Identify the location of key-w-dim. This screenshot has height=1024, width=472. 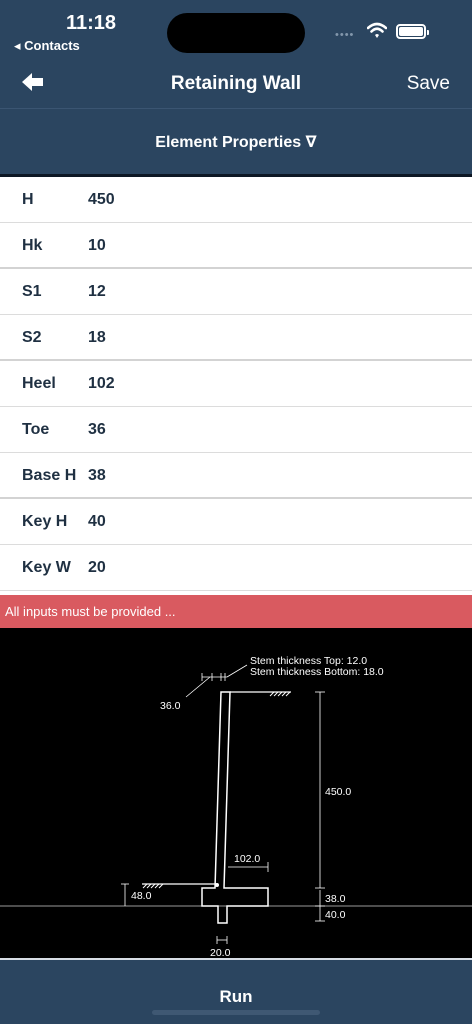
(222, 940).